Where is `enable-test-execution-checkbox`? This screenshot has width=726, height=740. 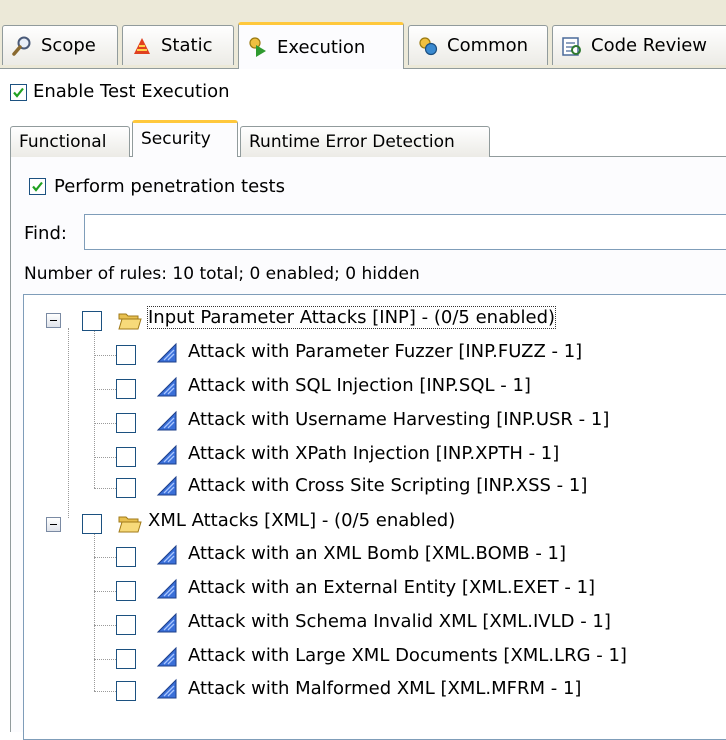 enable-test-execution-checkbox is located at coordinates (18, 92).